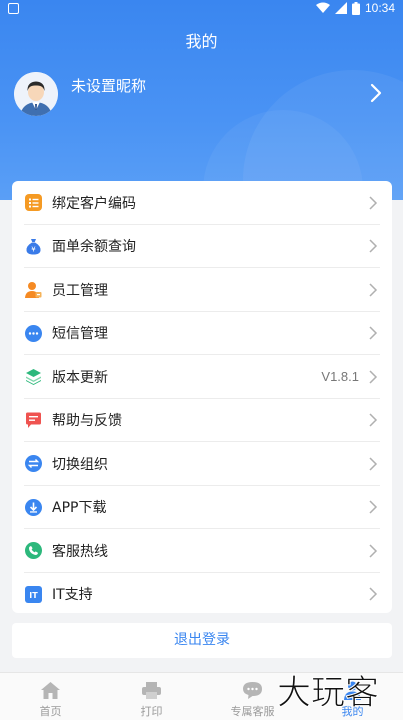 This screenshot has height=720, width=403. What do you see at coordinates (202, 203) in the screenshot?
I see `menu-item-bind-customer-code: 绑定客户编码` at bounding box center [202, 203].